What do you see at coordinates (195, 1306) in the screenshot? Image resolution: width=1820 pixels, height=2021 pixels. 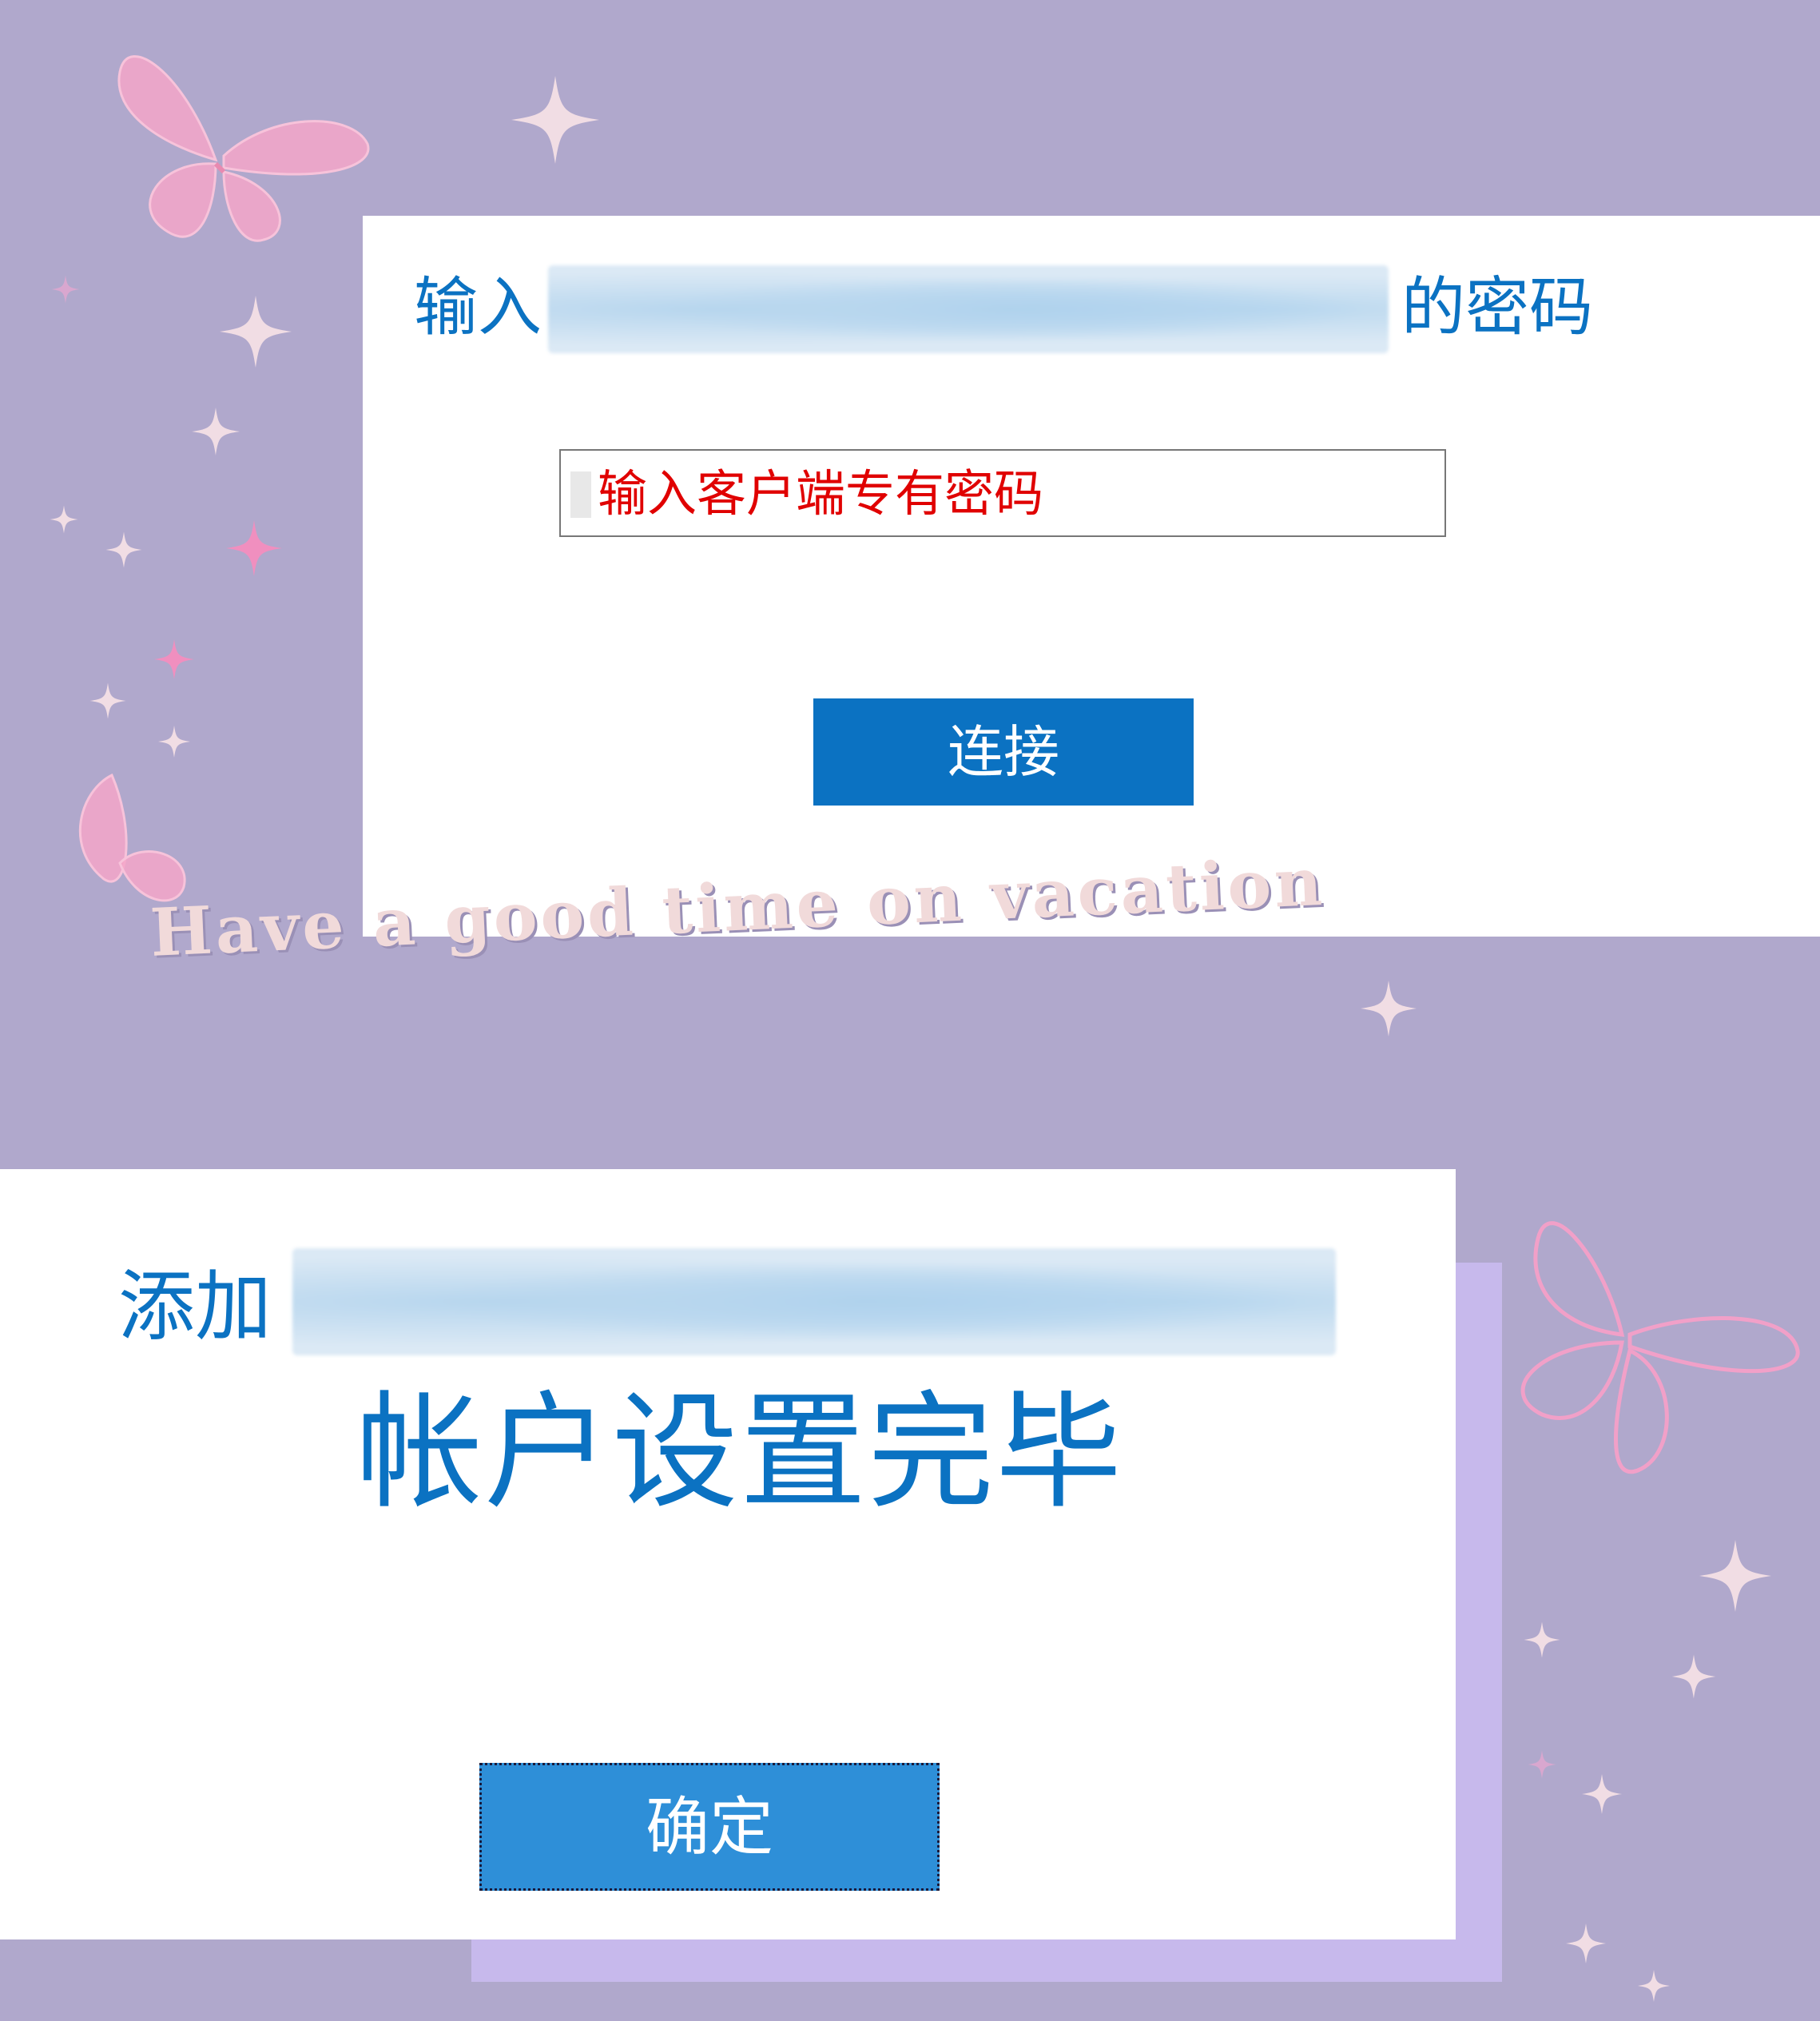 I see `add-title-prefix: 添加` at bounding box center [195, 1306].